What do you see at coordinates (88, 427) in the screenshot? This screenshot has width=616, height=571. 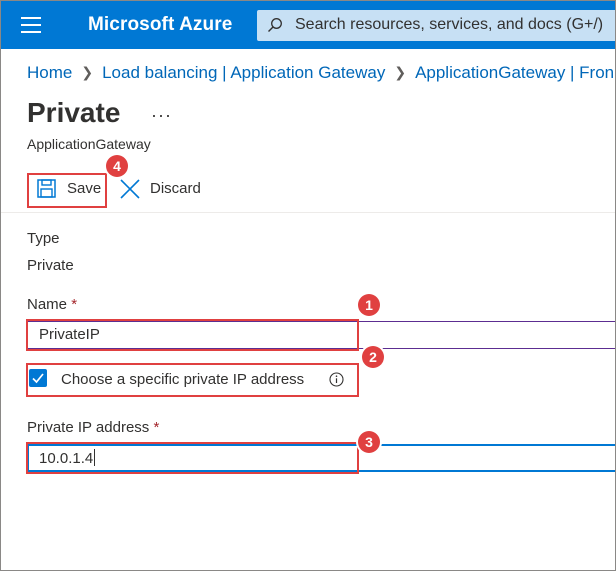 I see `ip-label-text: Private IP address` at bounding box center [88, 427].